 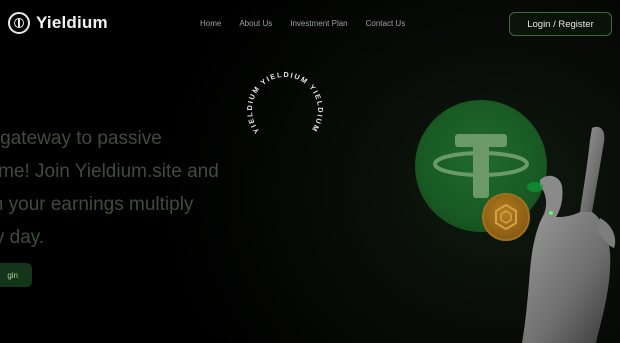 What do you see at coordinates (97, 204) in the screenshot?
I see `hero-line: tch your earnings multiply` at bounding box center [97, 204].